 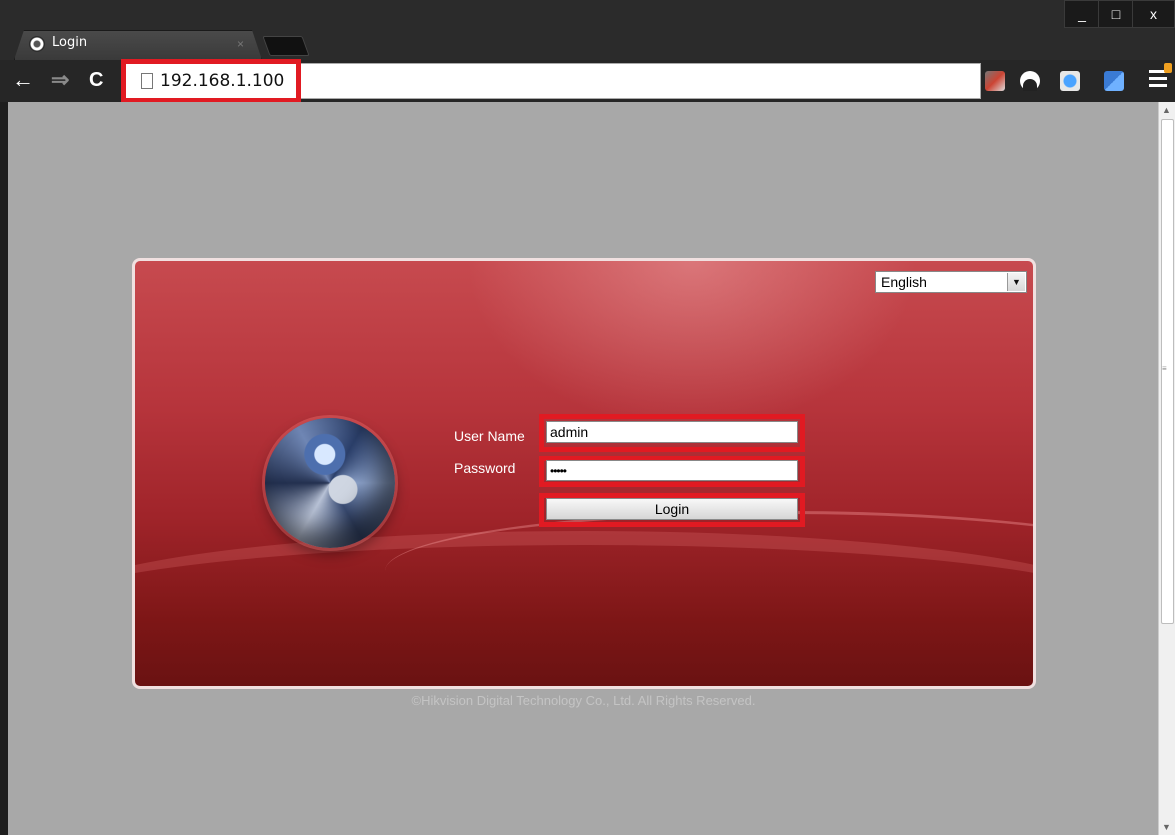 What do you see at coordinates (240, 44) in the screenshot?
I see `tab-close-icon: ×` at bounding box center [240, 44].